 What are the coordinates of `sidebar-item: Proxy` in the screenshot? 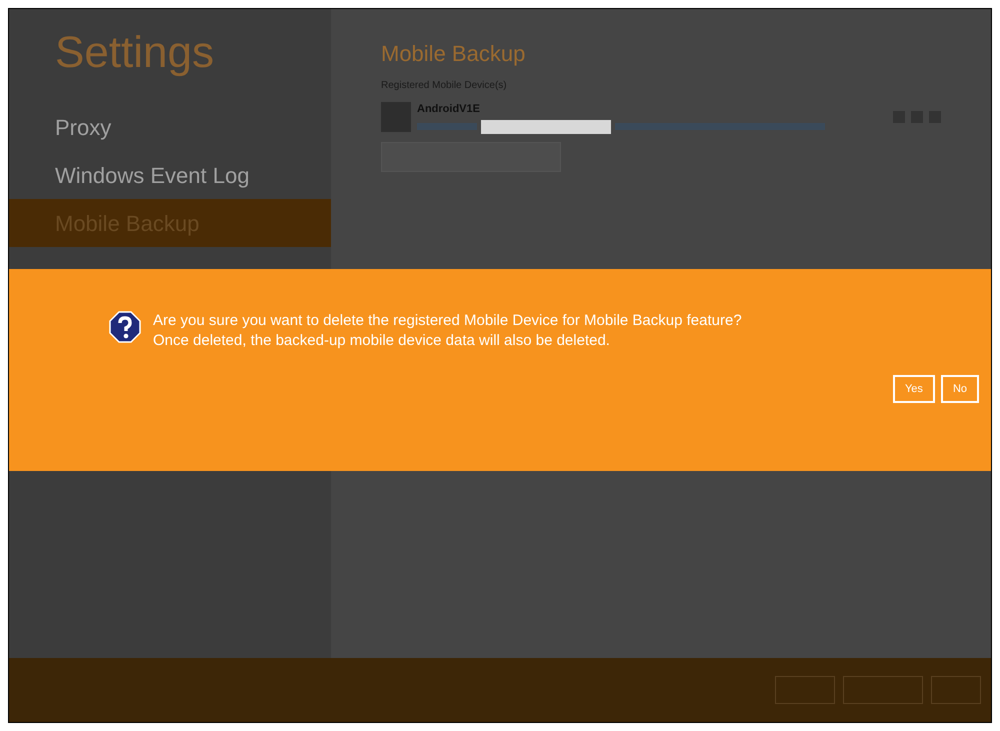 It's located at (170, 127).